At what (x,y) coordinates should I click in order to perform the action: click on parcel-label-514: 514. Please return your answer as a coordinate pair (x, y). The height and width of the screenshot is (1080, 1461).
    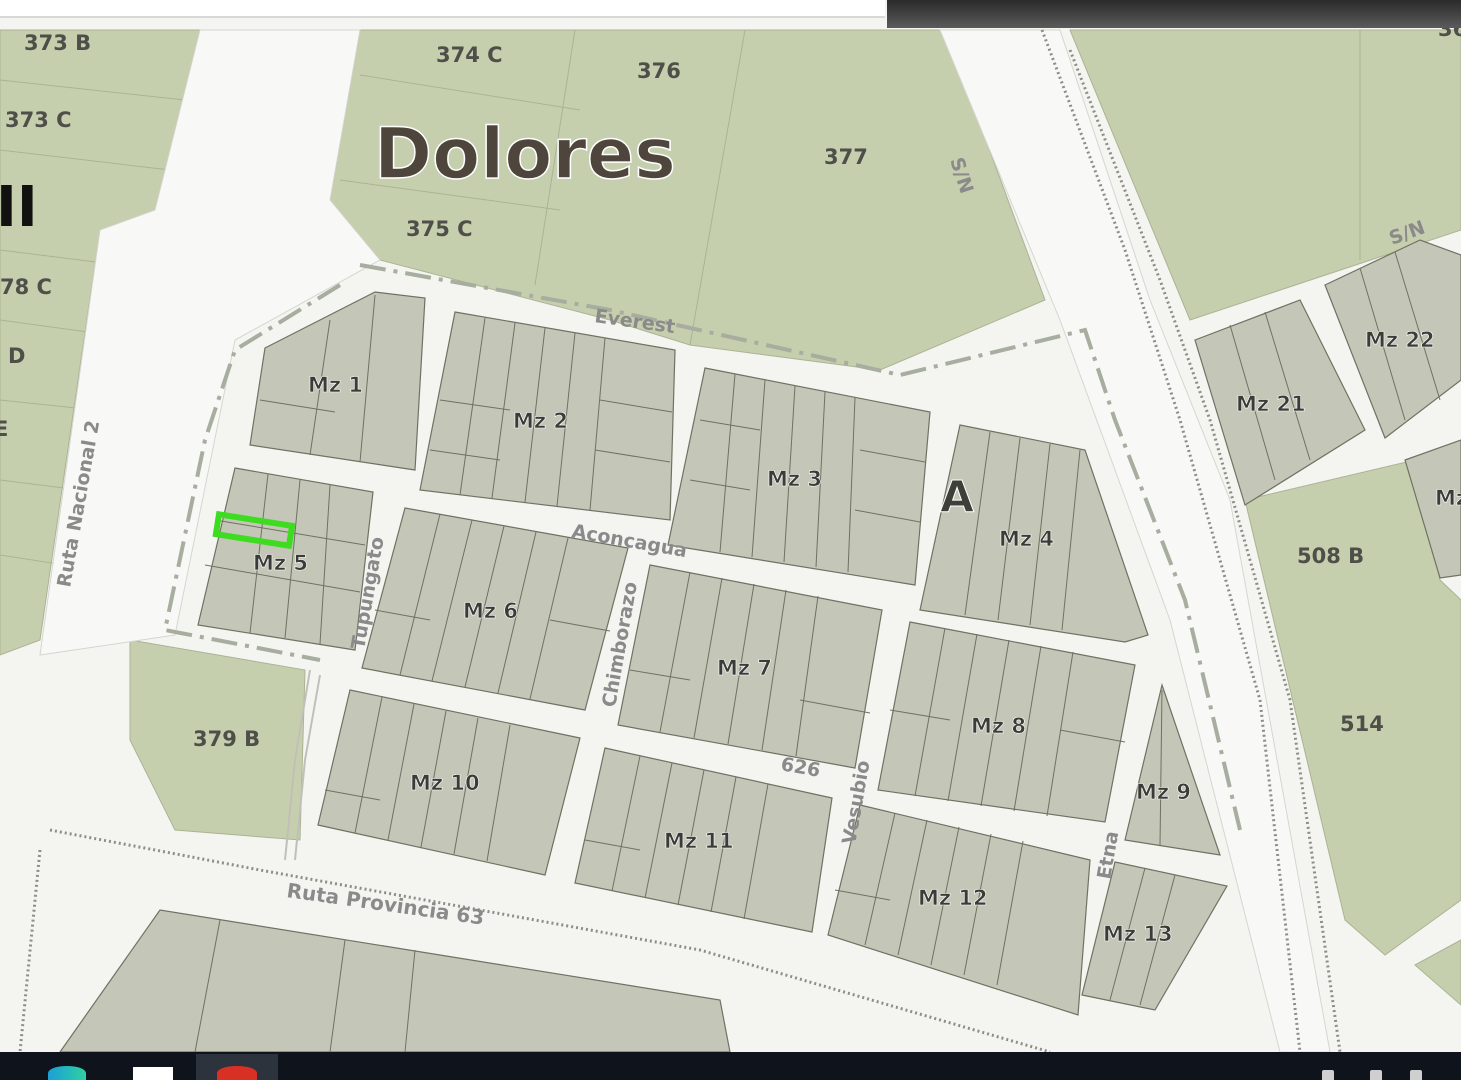
    Looking at the image, I should click on (1362, 724).